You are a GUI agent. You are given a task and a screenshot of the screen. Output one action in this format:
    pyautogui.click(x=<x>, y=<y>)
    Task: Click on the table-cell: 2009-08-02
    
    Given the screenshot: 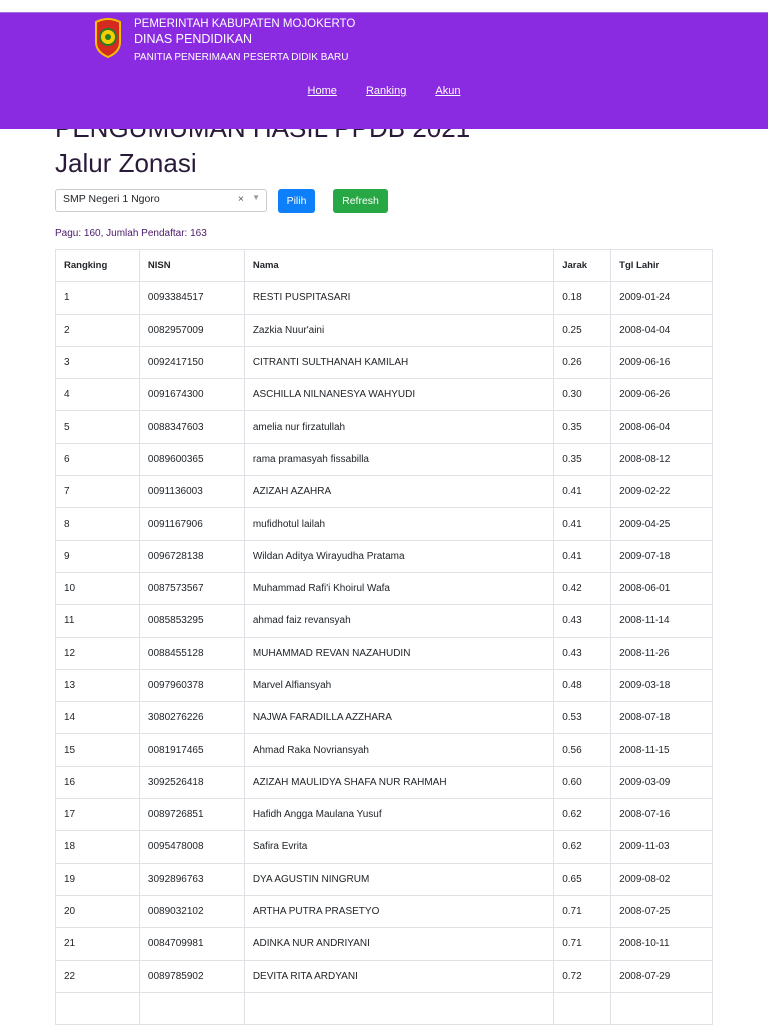 What is the action you would take?
    pyautogui.click(x=661, y=879)
    